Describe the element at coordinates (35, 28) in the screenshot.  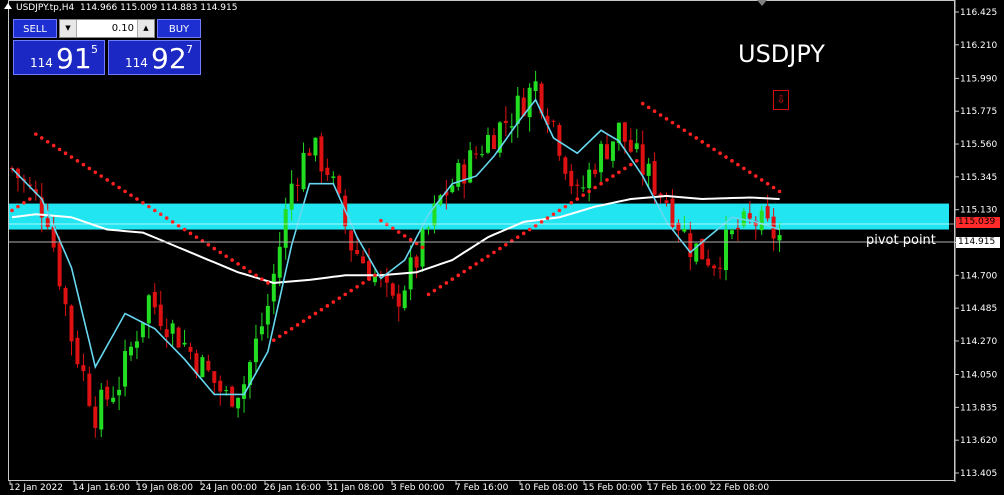
I see `sell-button: SELL` at that location.